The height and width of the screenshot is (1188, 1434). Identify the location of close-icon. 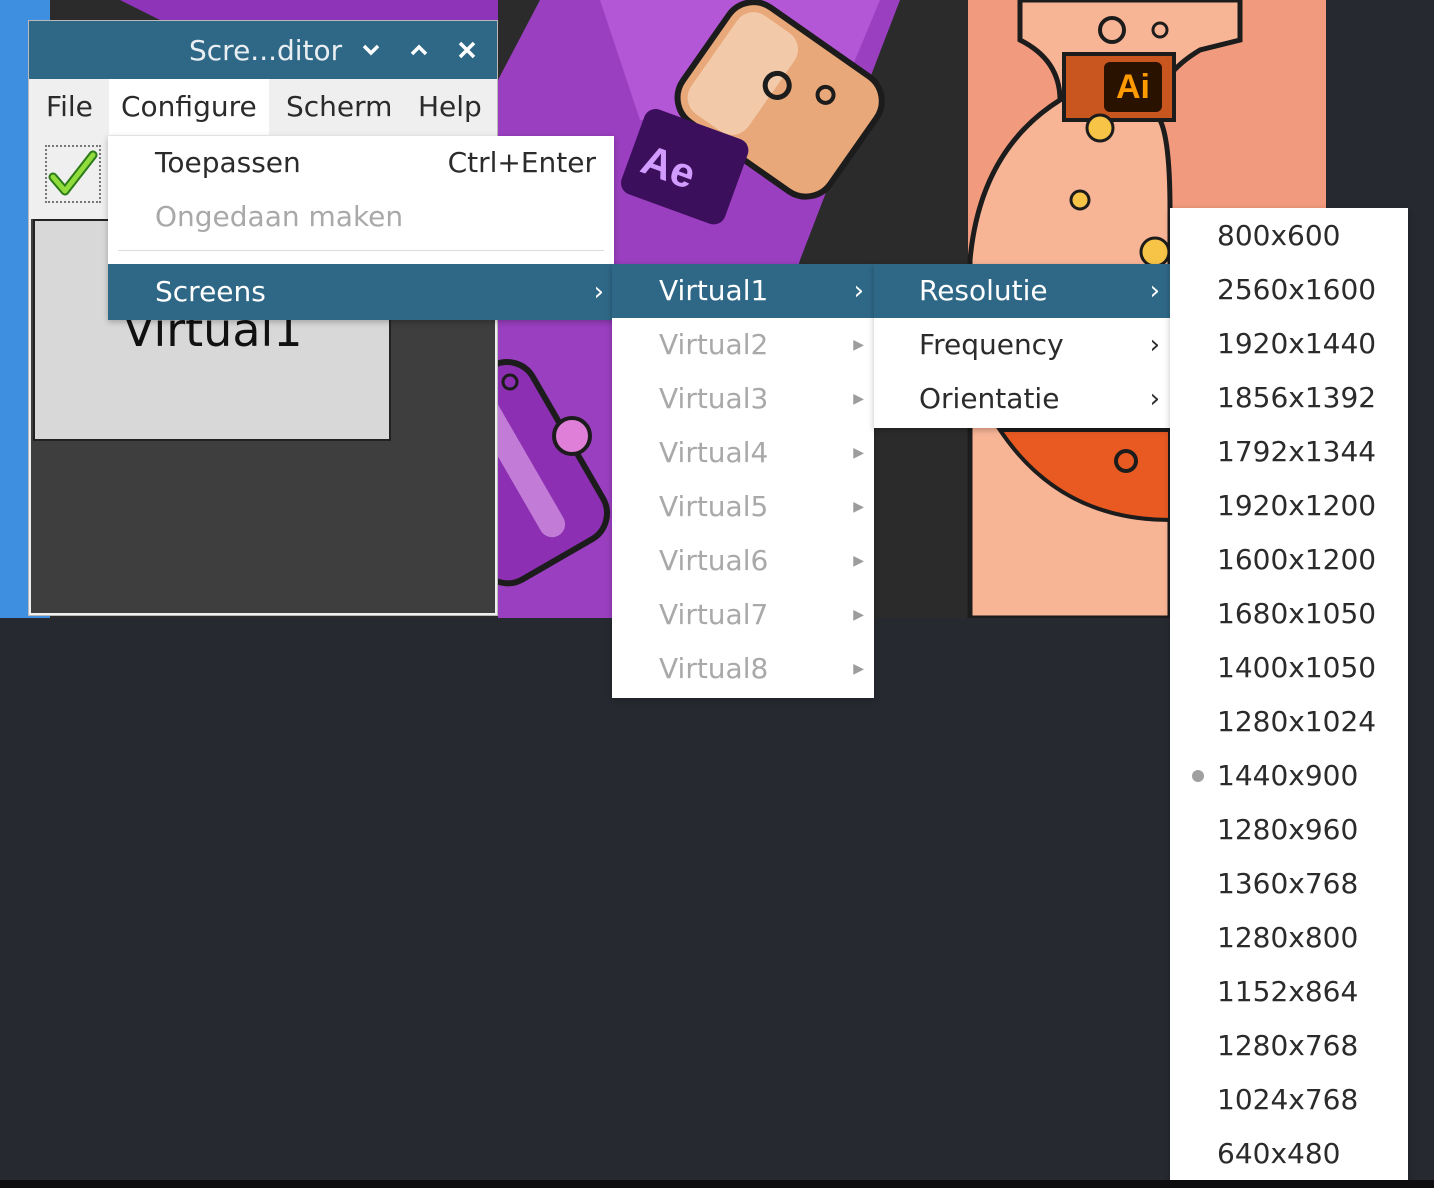
(467, 50).